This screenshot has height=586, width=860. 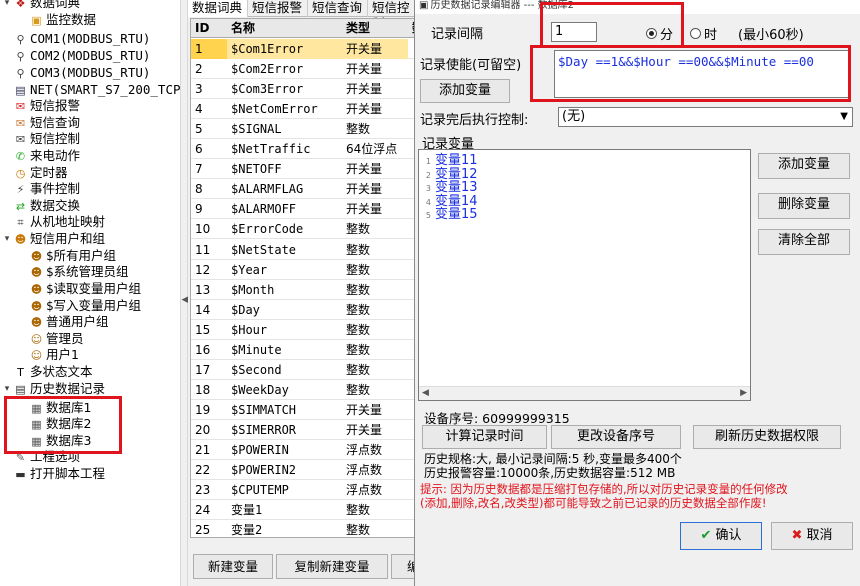 I want to click on tree-item: ⚡ 事件控制, so click(x=41, y=189).